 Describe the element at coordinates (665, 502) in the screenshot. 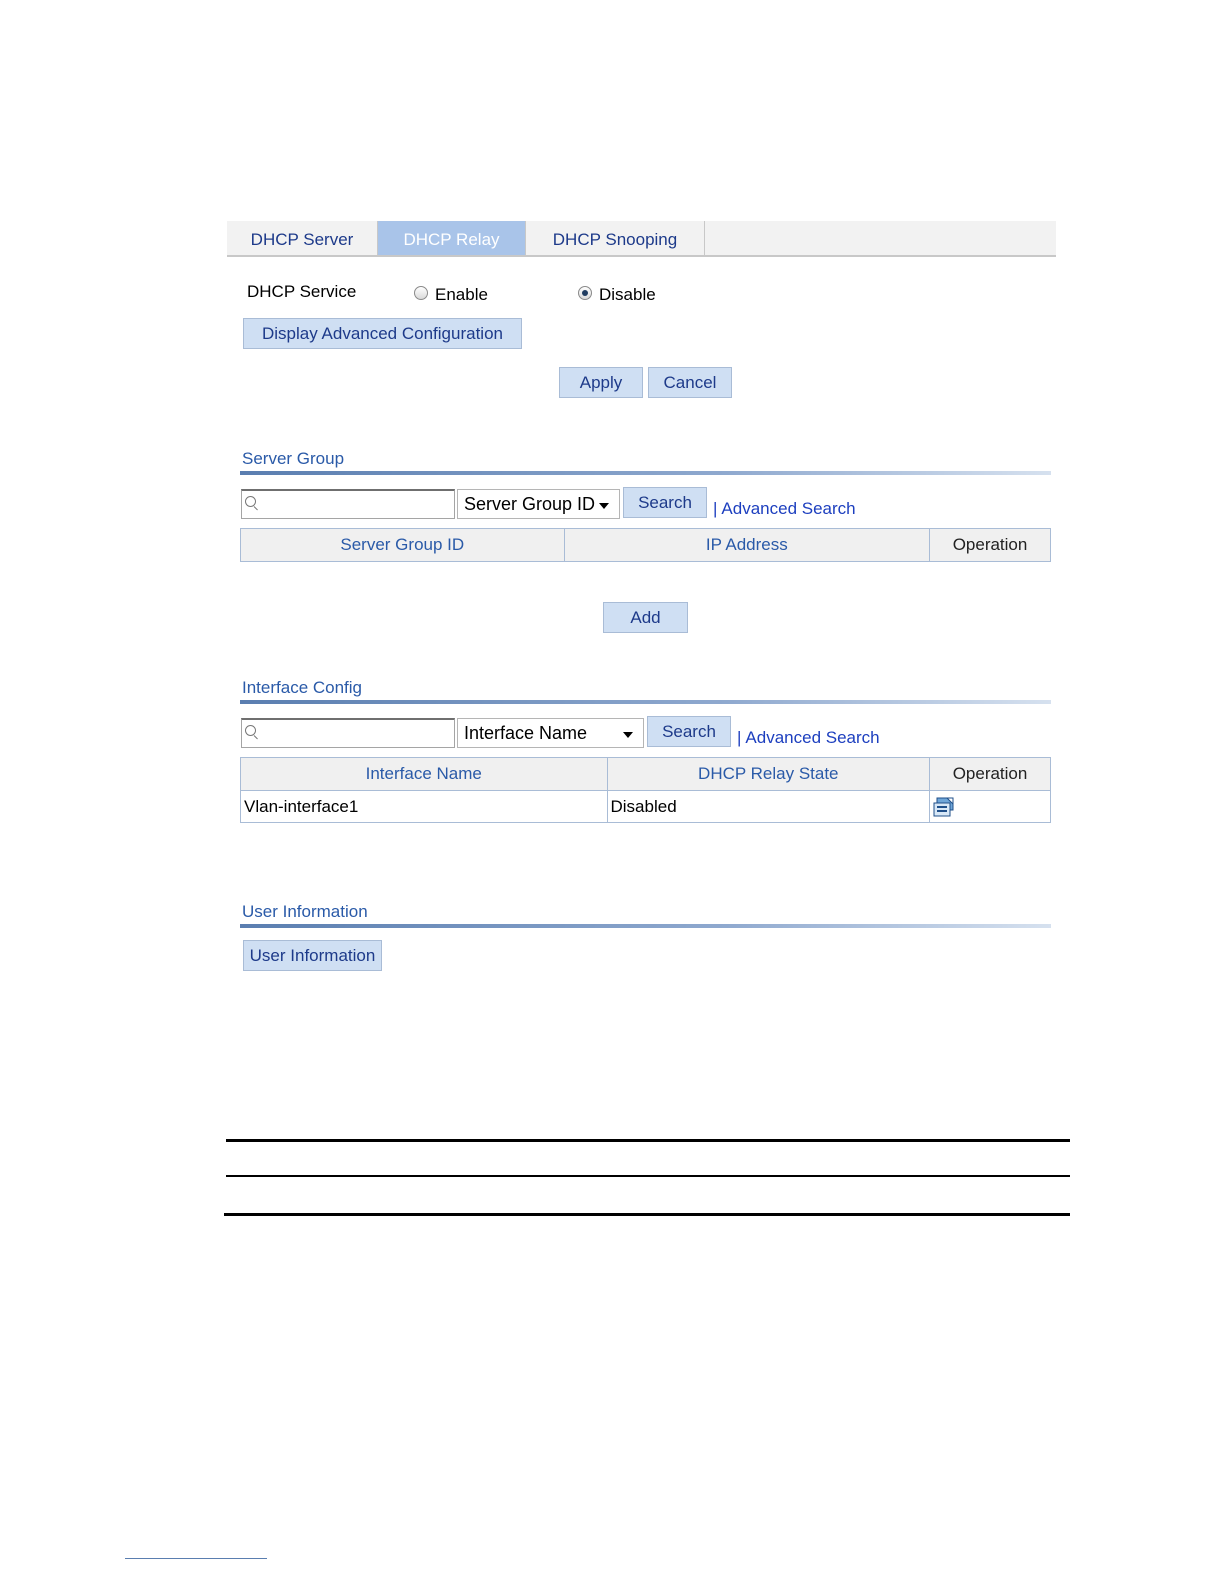

I see `server-group-search-button: Search` at that location.